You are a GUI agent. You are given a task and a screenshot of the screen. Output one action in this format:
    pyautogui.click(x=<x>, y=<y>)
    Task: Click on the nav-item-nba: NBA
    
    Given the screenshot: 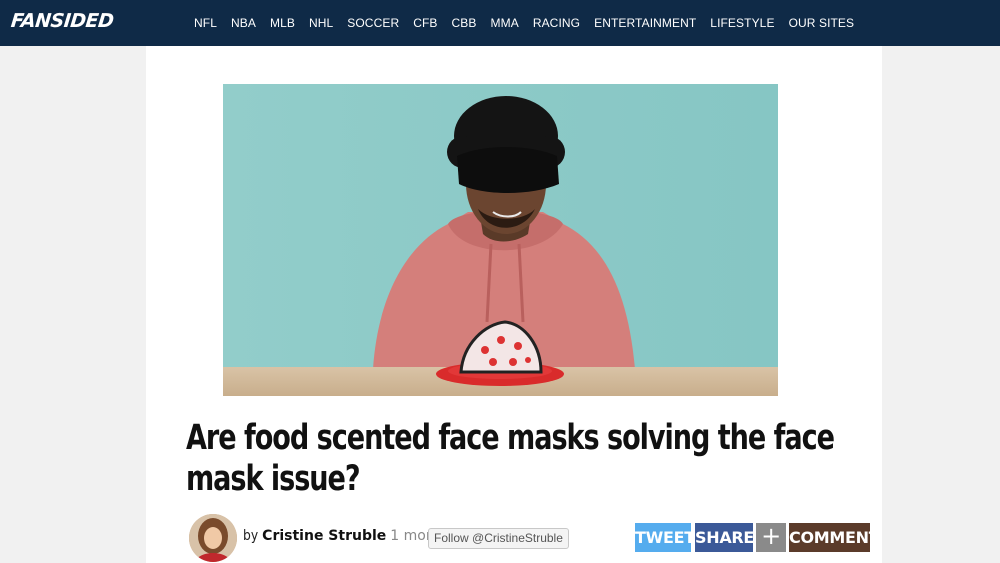 What is the action you would take?
    pyautogui.click(x=243, y=23)
    